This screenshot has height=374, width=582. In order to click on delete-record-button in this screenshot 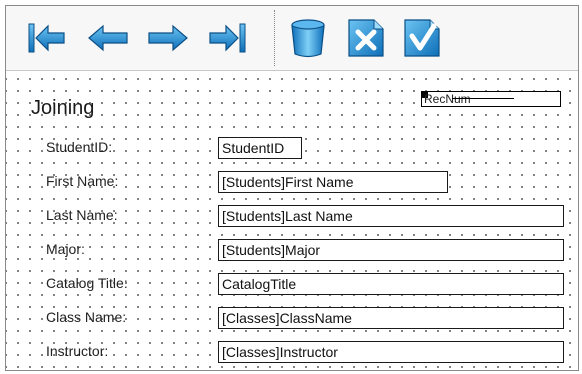, I will do `click(308, 38)`.